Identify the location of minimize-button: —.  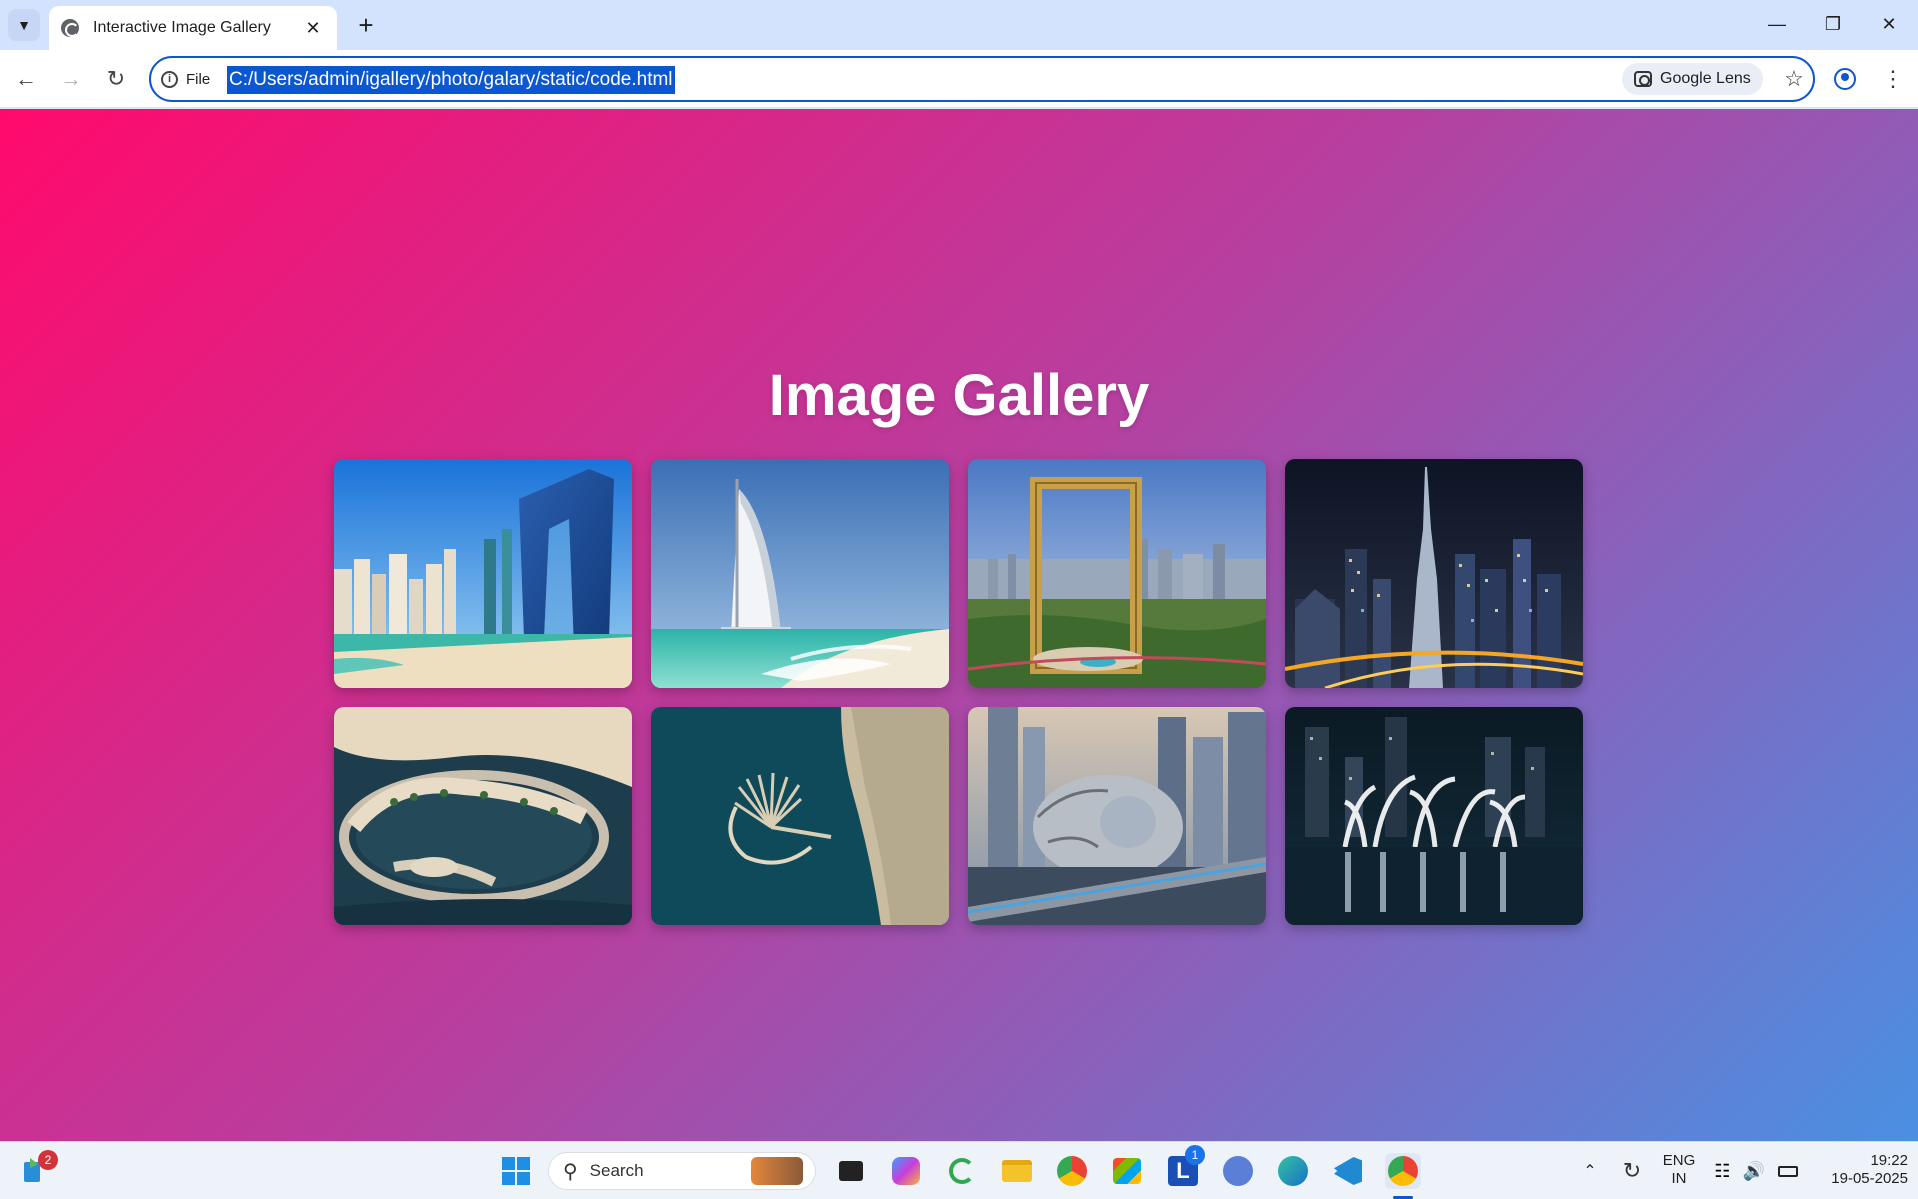
(1777, 24).